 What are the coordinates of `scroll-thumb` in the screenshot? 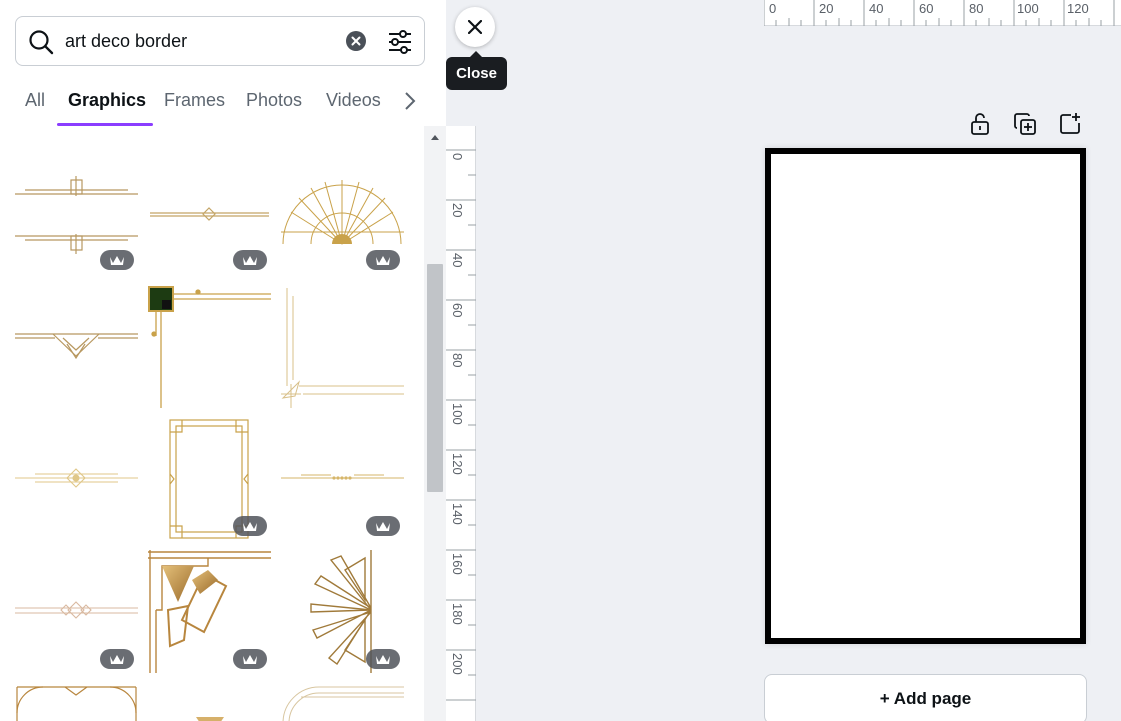 It's located at (435, 378).